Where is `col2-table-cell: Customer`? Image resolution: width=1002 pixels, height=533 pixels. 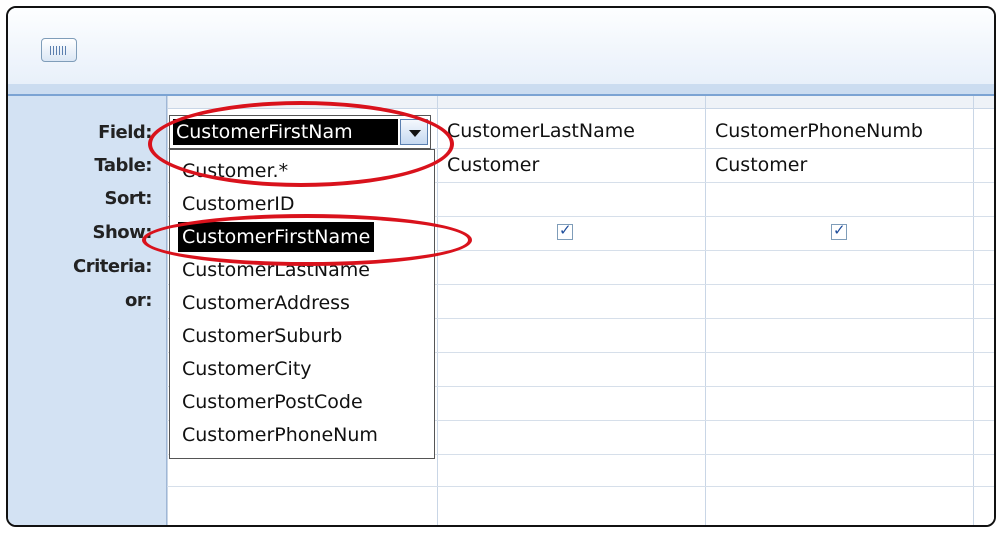
col2-table-cell: Customer is located at coordinates (575, 165).